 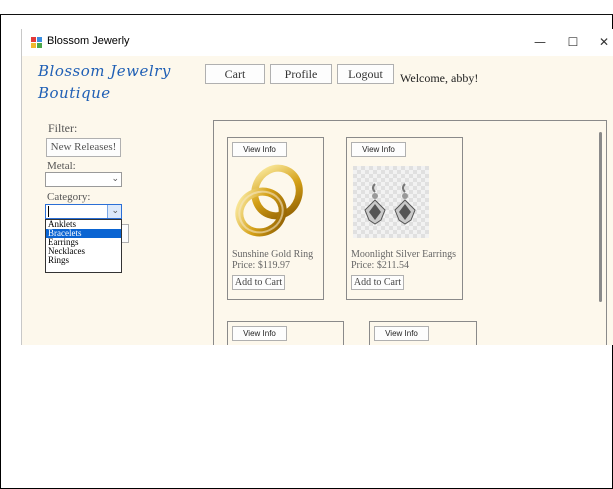 I want to click on logo-line-2: Boutique, so click(x=74, y=93).